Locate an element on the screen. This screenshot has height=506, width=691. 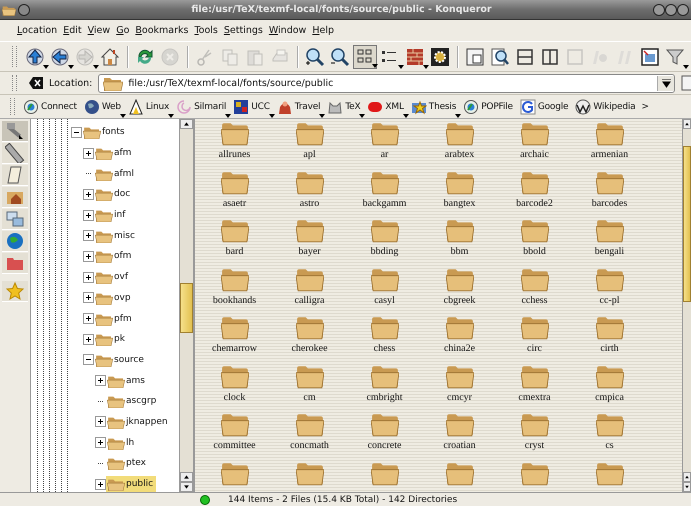
folder-name: cm is located at coordinates (309, 397).